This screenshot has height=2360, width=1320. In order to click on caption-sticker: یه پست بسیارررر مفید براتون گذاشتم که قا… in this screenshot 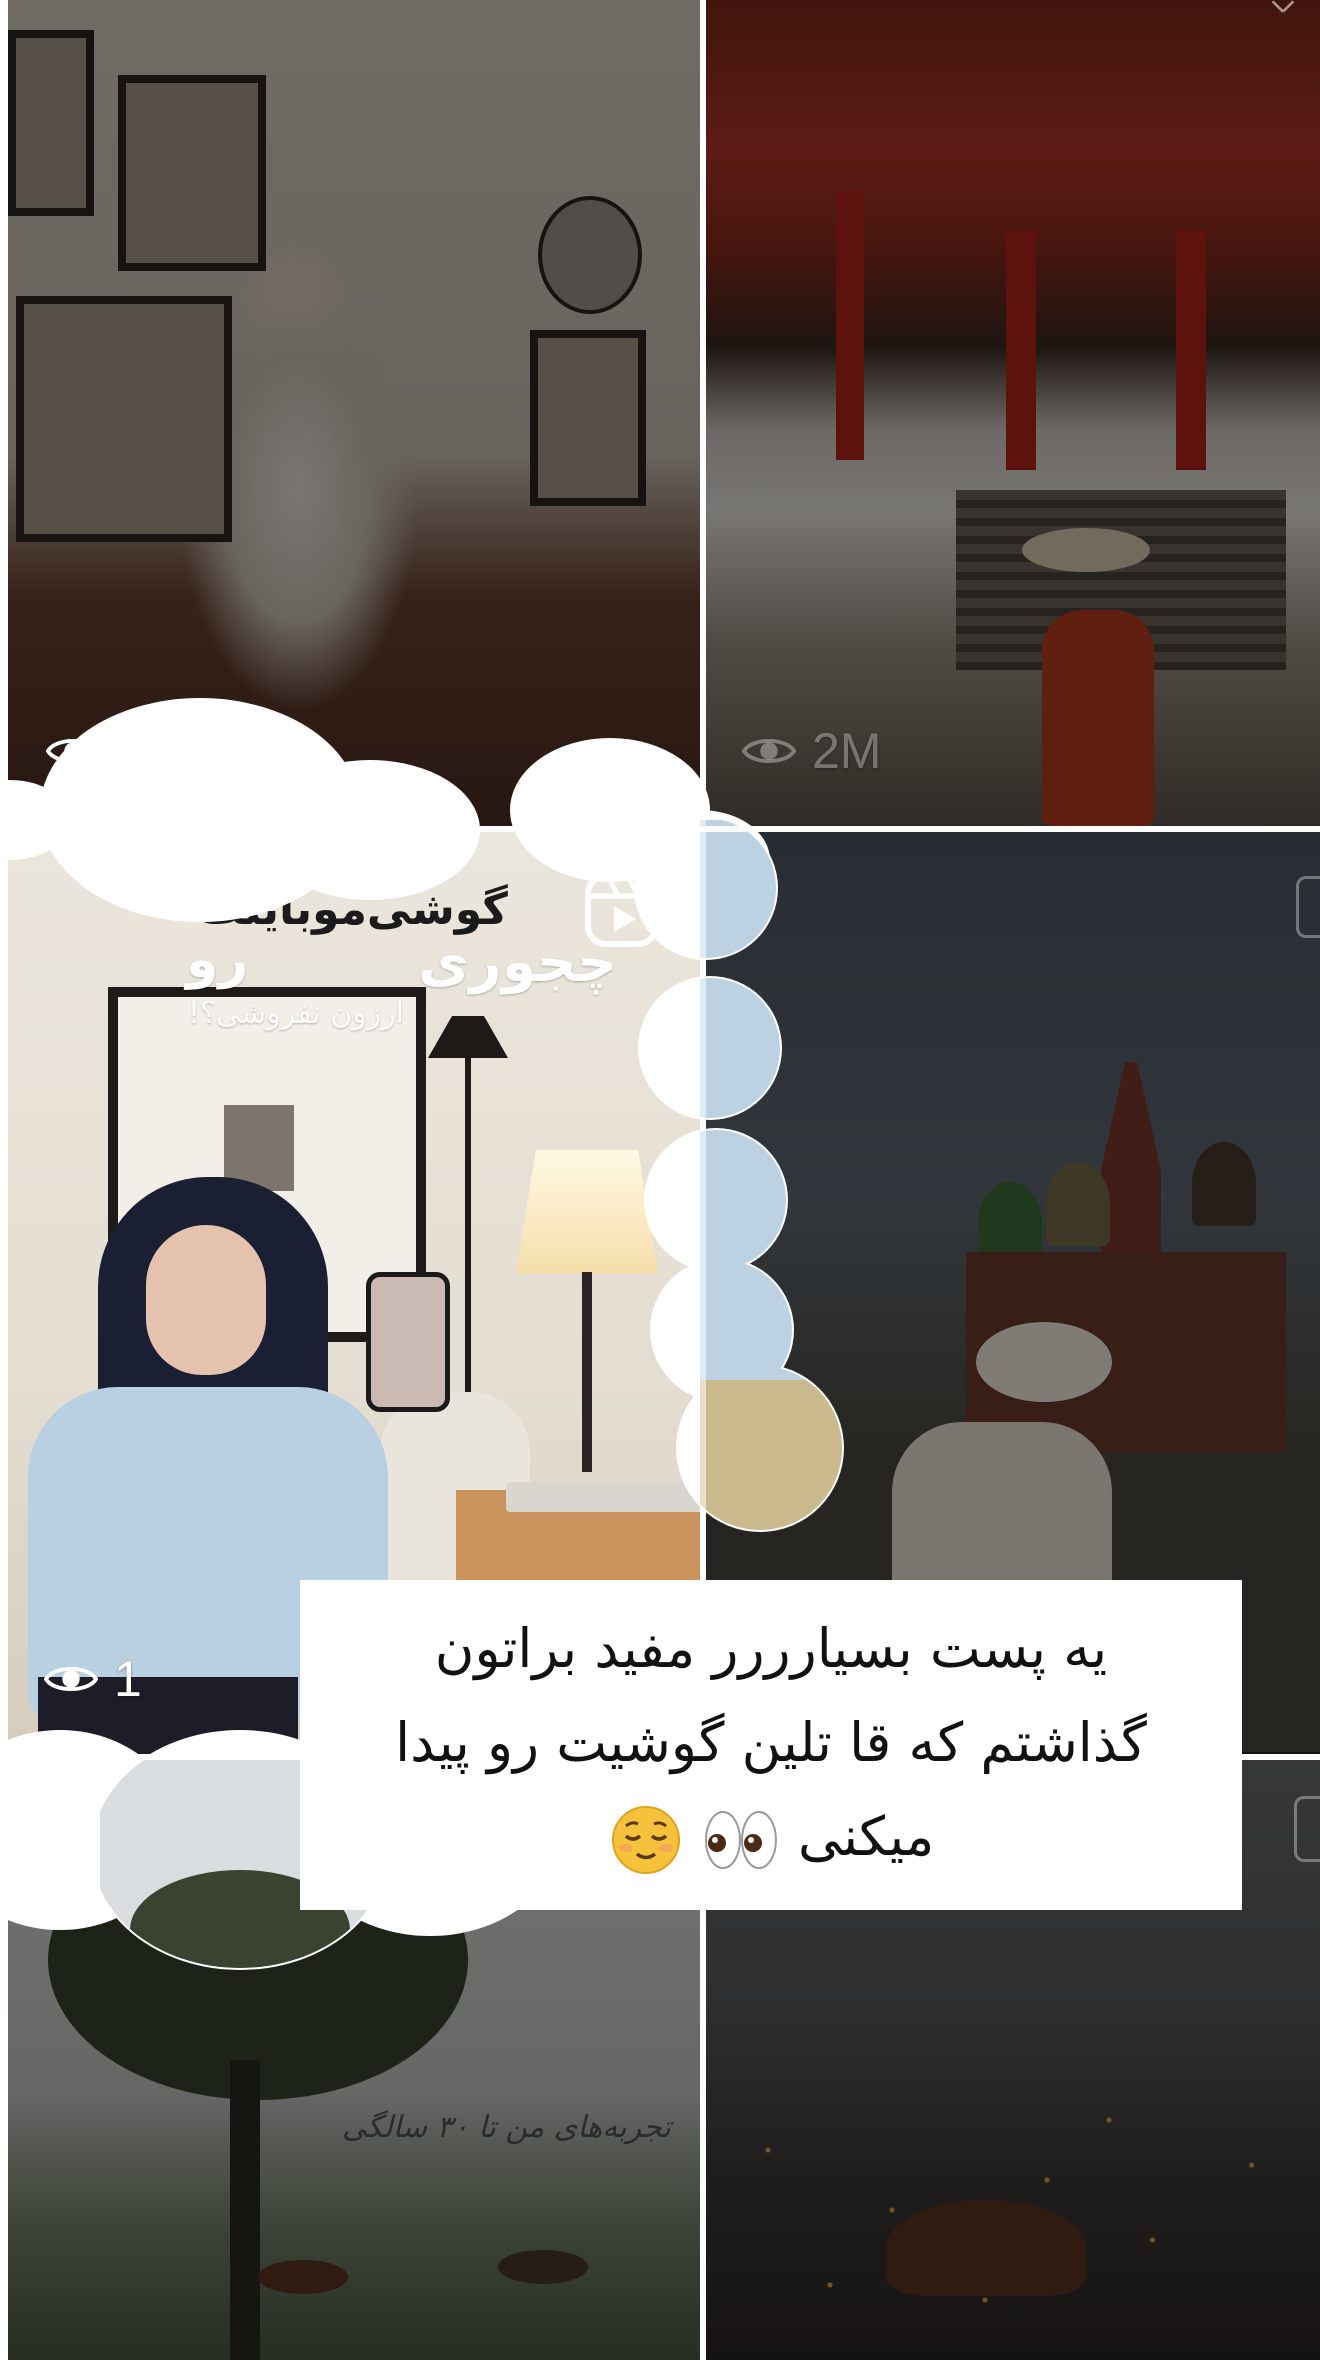, I will do `click(771, 1745)`.